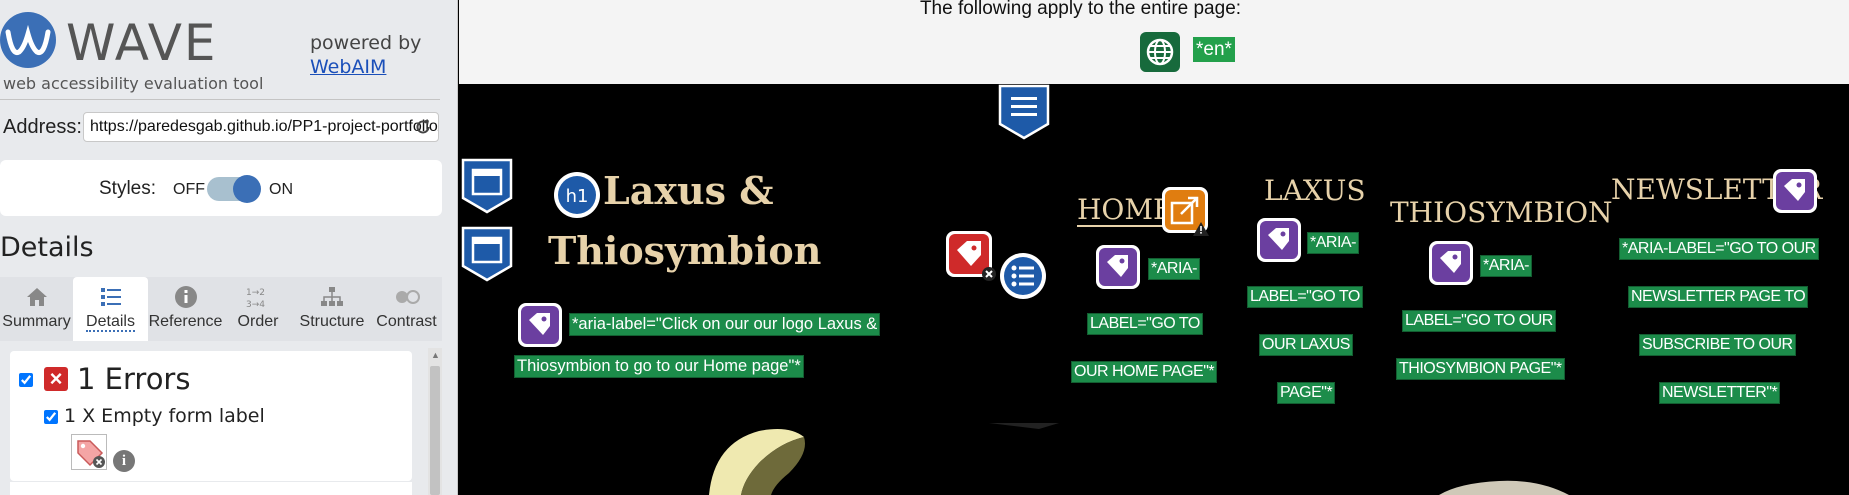 The image size is (1849, 495). Describe the element at coordinates (1024, 114) in the screenshot. I see `nav-landmark-icon` at that location.